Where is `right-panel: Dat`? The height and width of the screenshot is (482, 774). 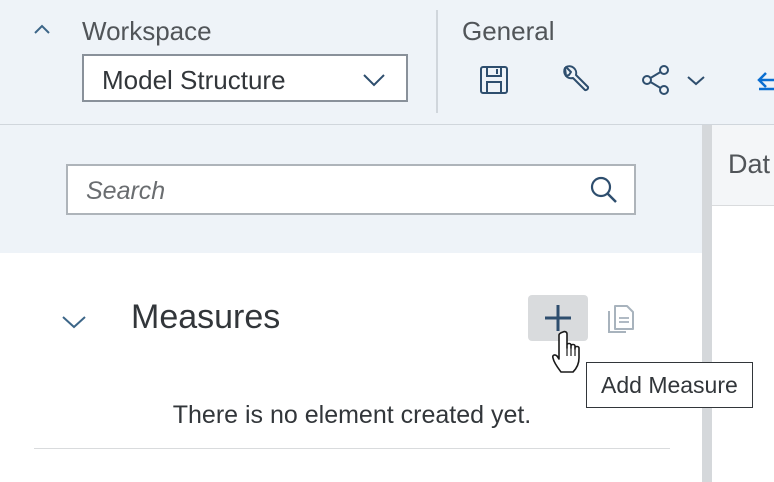
right-panel: Dat is located at coordinates (743, 303).